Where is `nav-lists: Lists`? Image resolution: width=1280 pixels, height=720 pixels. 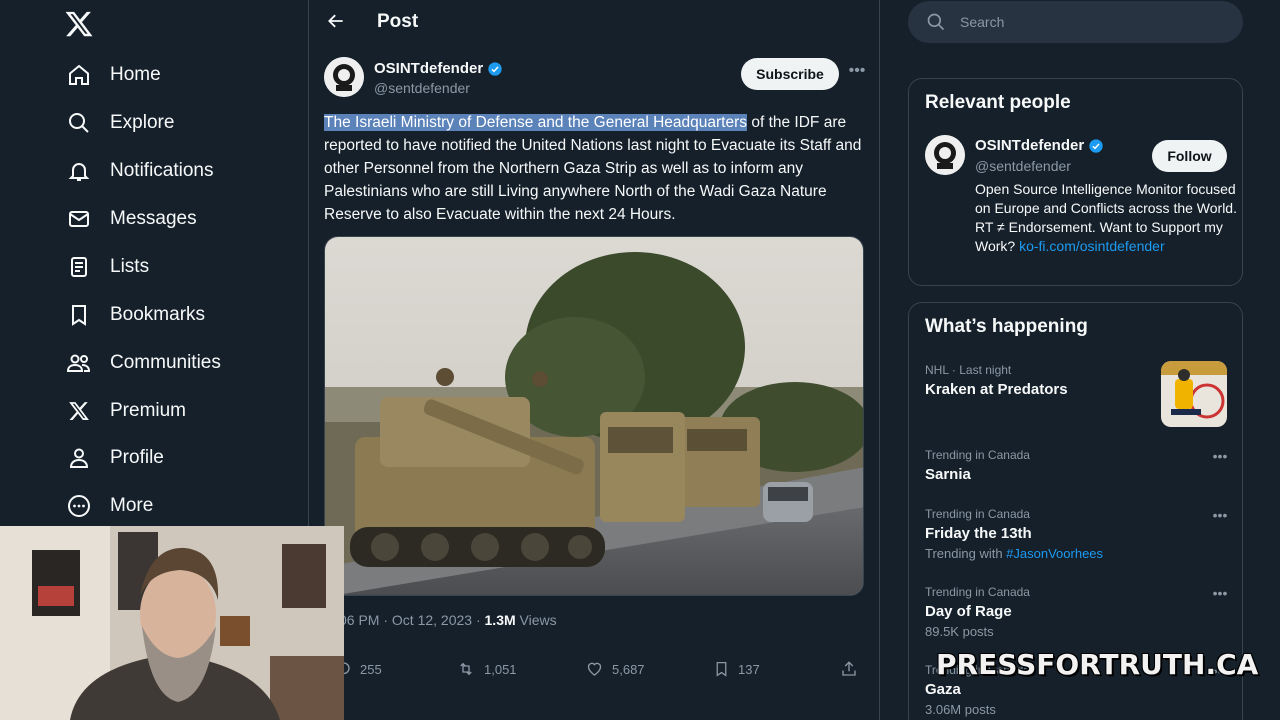 nav-lists: Lists is located at coordinates (111, 267).